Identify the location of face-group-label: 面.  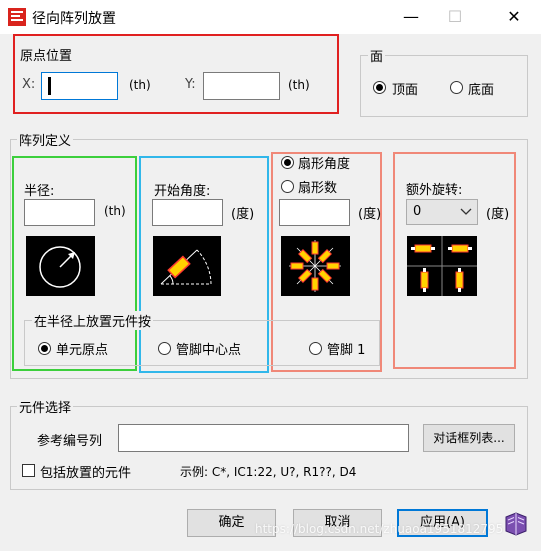
(377, 55).